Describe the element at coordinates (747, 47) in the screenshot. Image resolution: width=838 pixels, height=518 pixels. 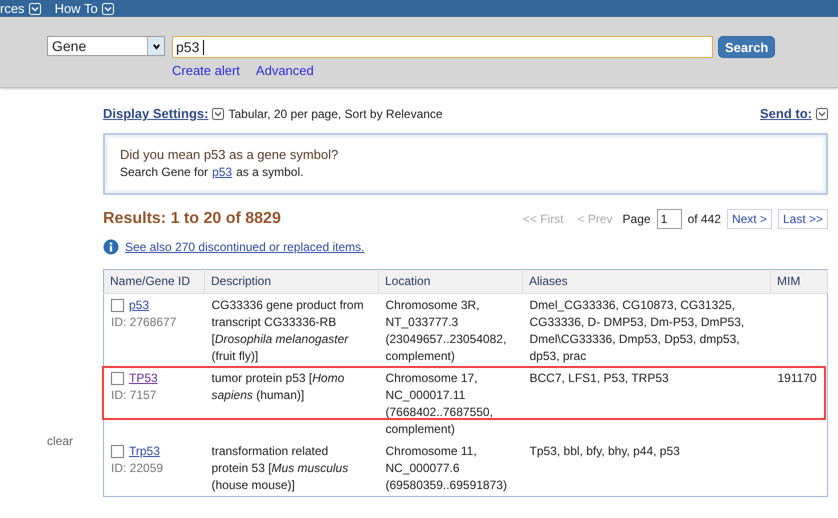
I see `search-button: Search` at that location.